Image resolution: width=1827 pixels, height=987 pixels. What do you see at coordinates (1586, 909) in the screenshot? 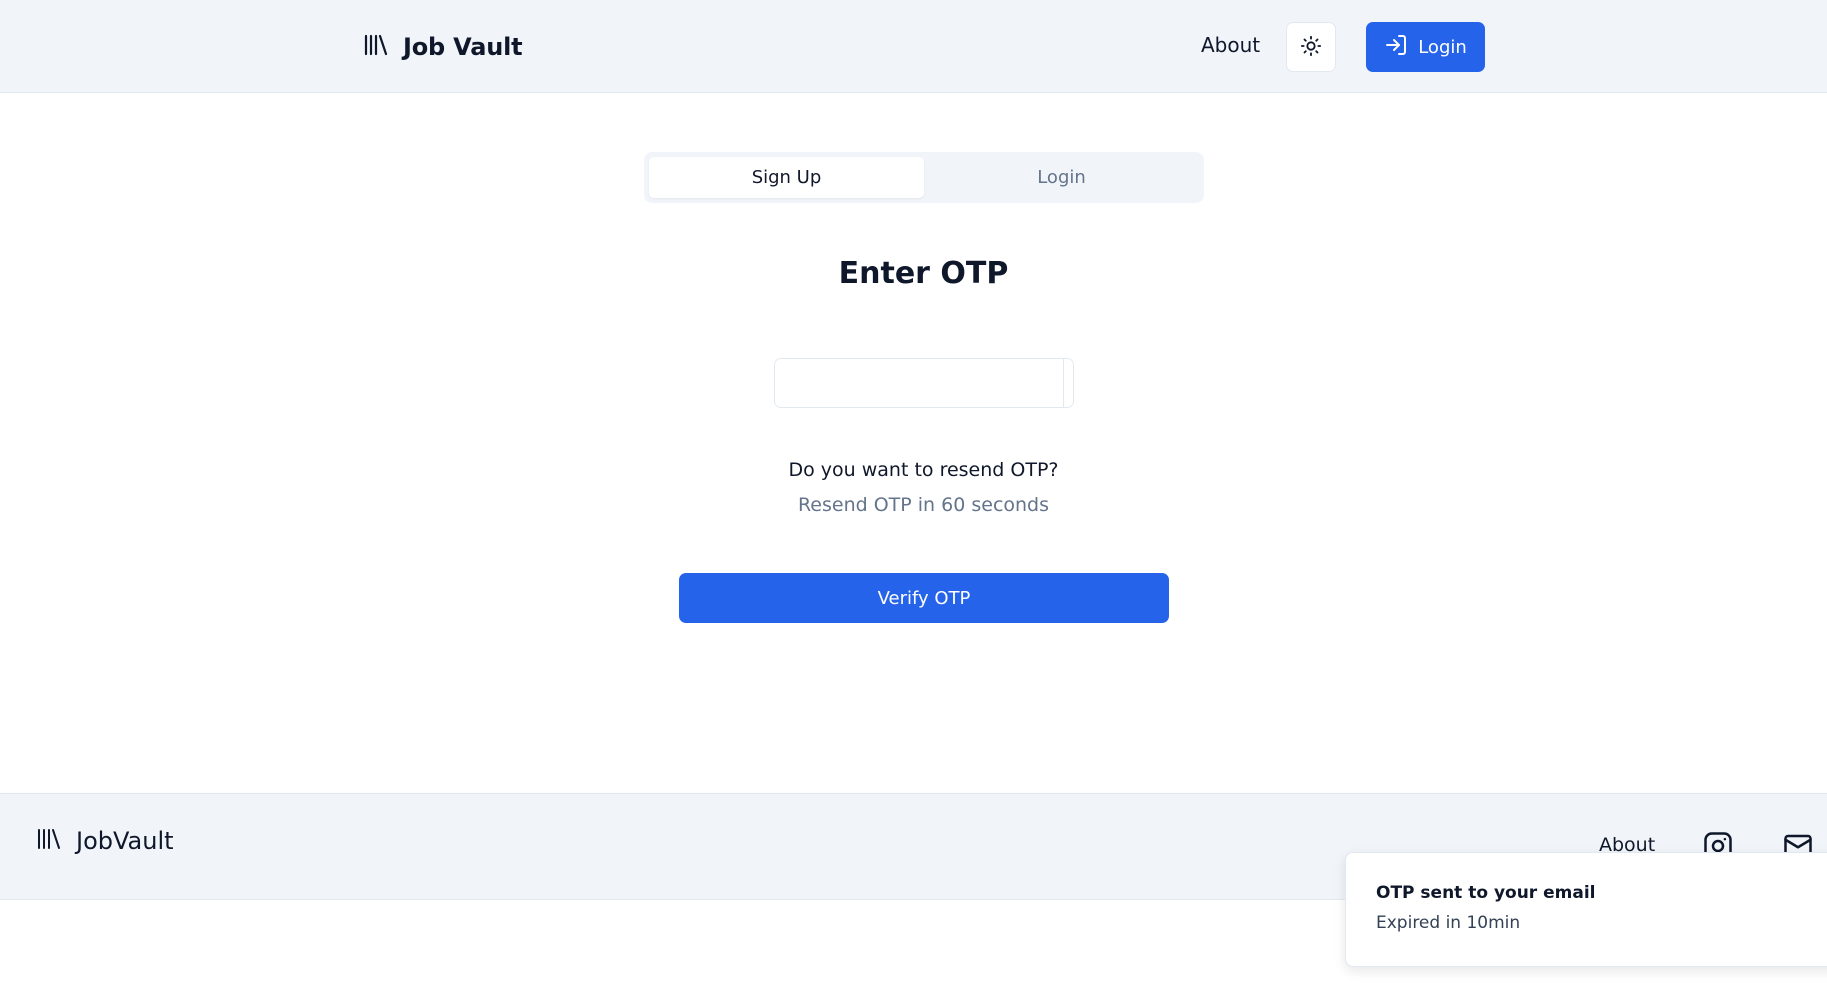
I see `toast-notification: OTP sent to your email Expired in 10min` at bounding box center [1586, 909].